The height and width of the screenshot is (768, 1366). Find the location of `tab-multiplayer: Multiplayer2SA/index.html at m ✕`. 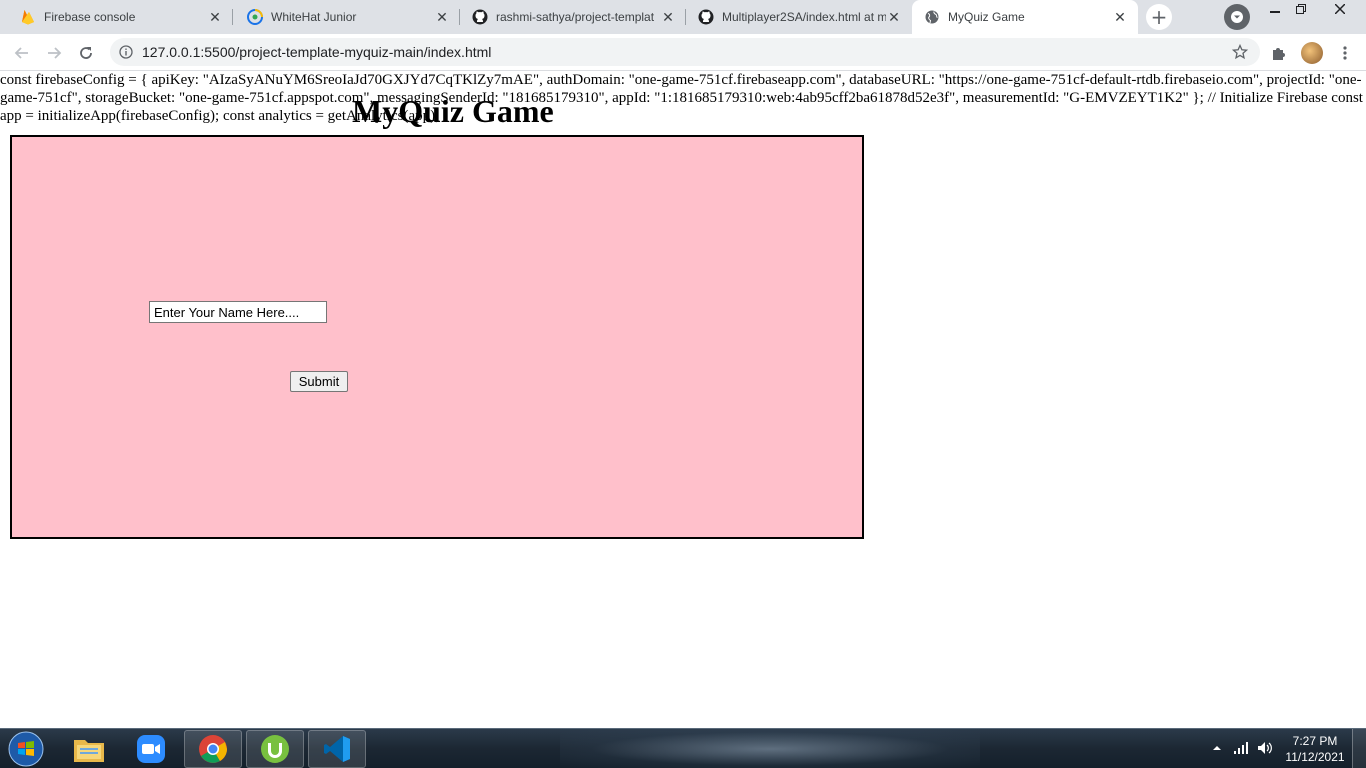

tab-multiplayer: Multiplayer2SA/index.html at m ✕ is located at coordinates (799, 17).